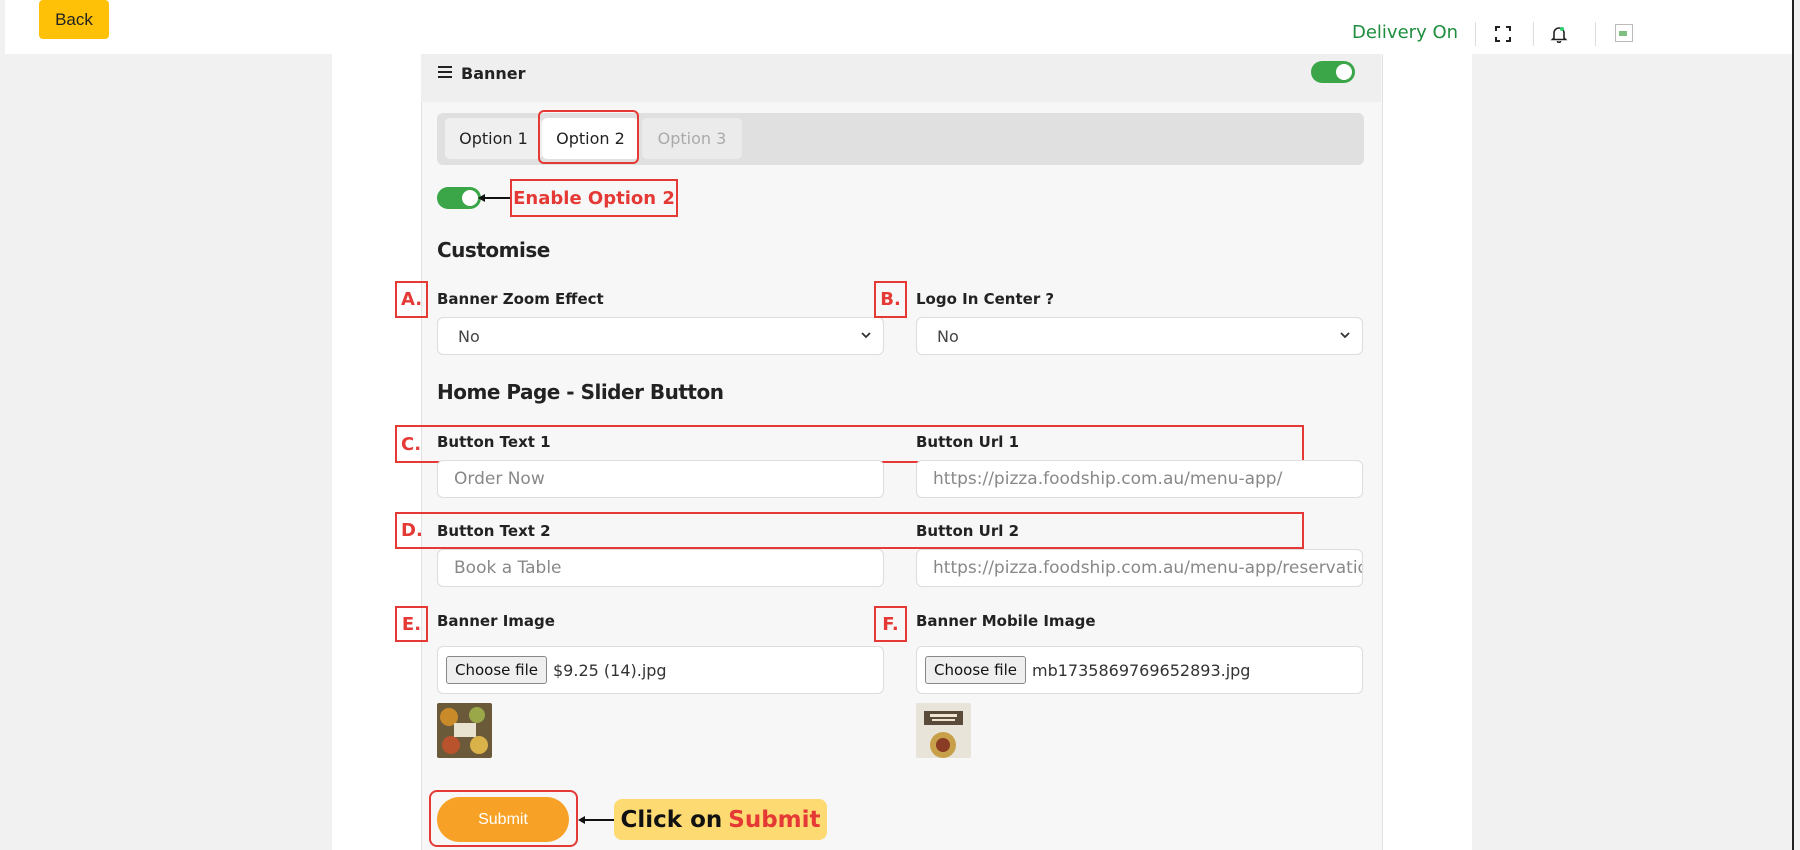 The image size is (1800, 850). Describe the element at coordinates (445, 73) in the screenshot. I see `menu-icon` at that location.